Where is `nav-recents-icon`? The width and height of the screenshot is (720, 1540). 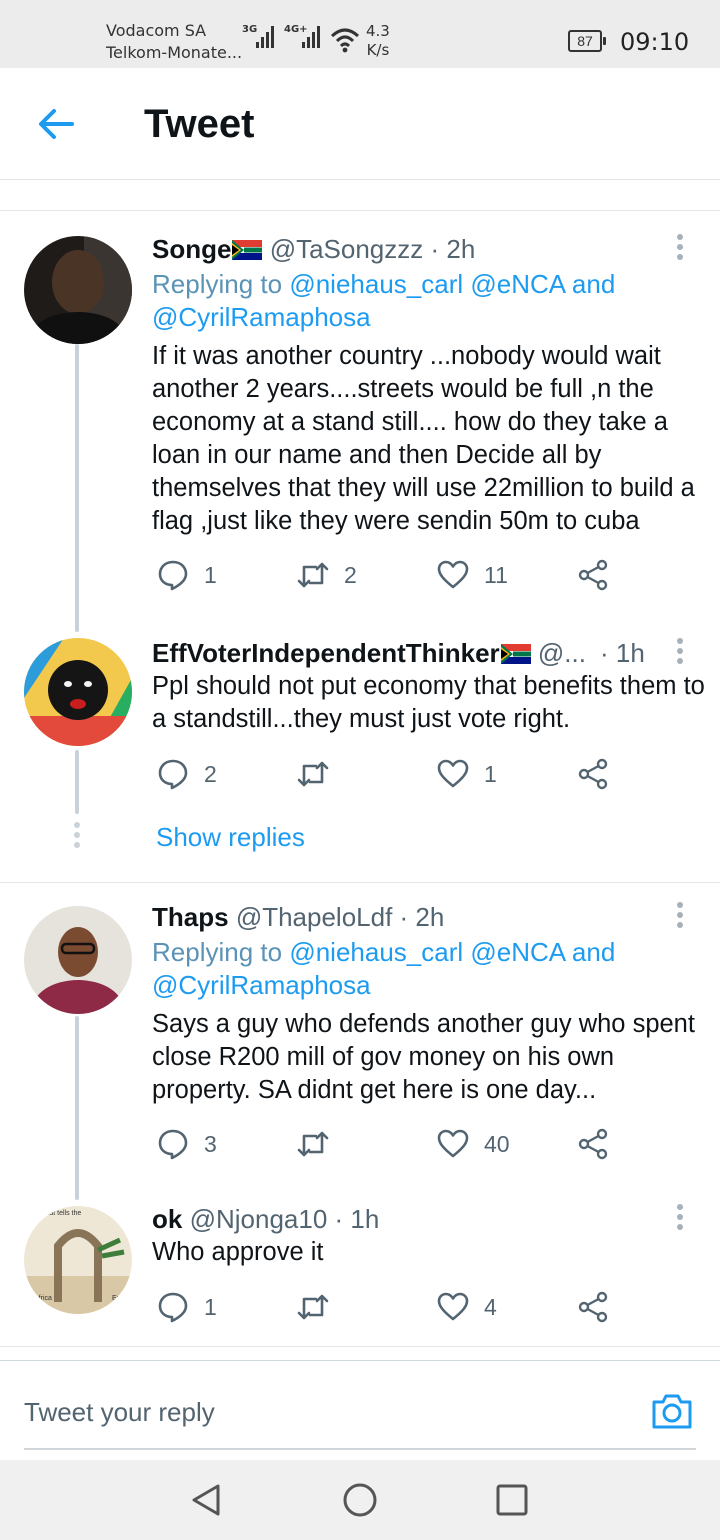 nav-recents-icon is located at coordinates (512, 1500).